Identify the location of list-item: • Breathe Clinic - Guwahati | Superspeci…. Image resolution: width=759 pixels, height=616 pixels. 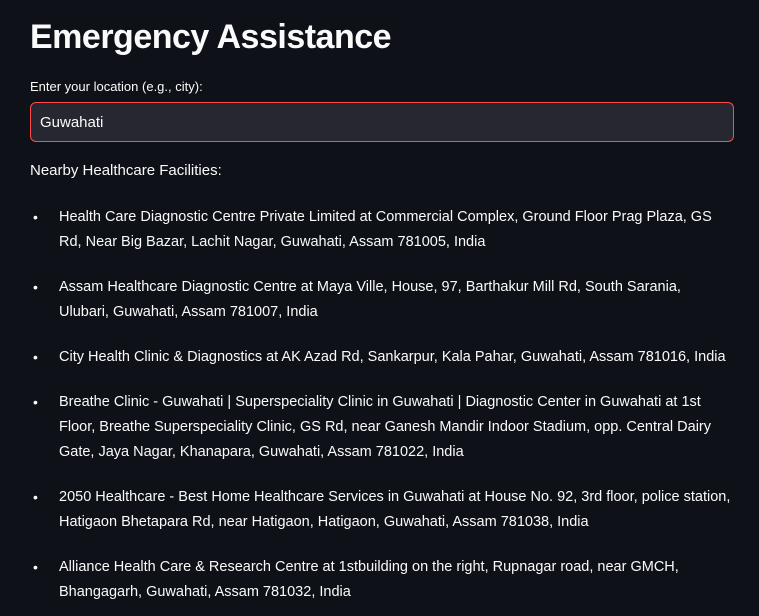
(382, 427).